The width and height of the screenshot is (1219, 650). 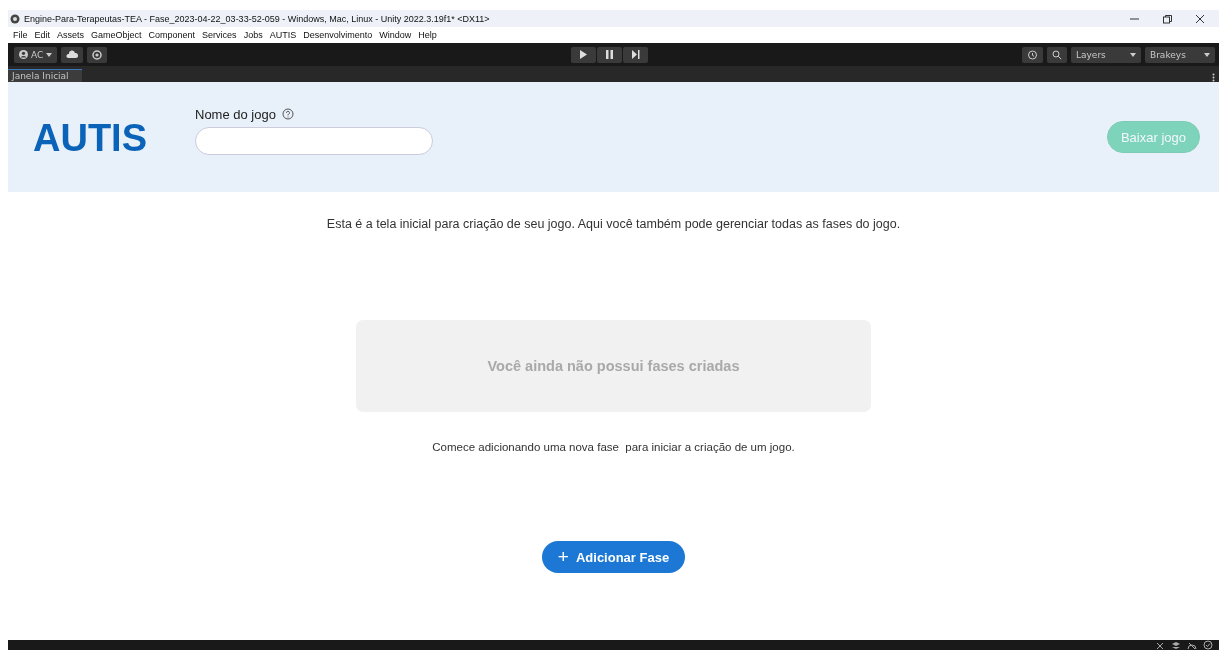 I want to click on menu-item: Window, so click(x=395, y=35).